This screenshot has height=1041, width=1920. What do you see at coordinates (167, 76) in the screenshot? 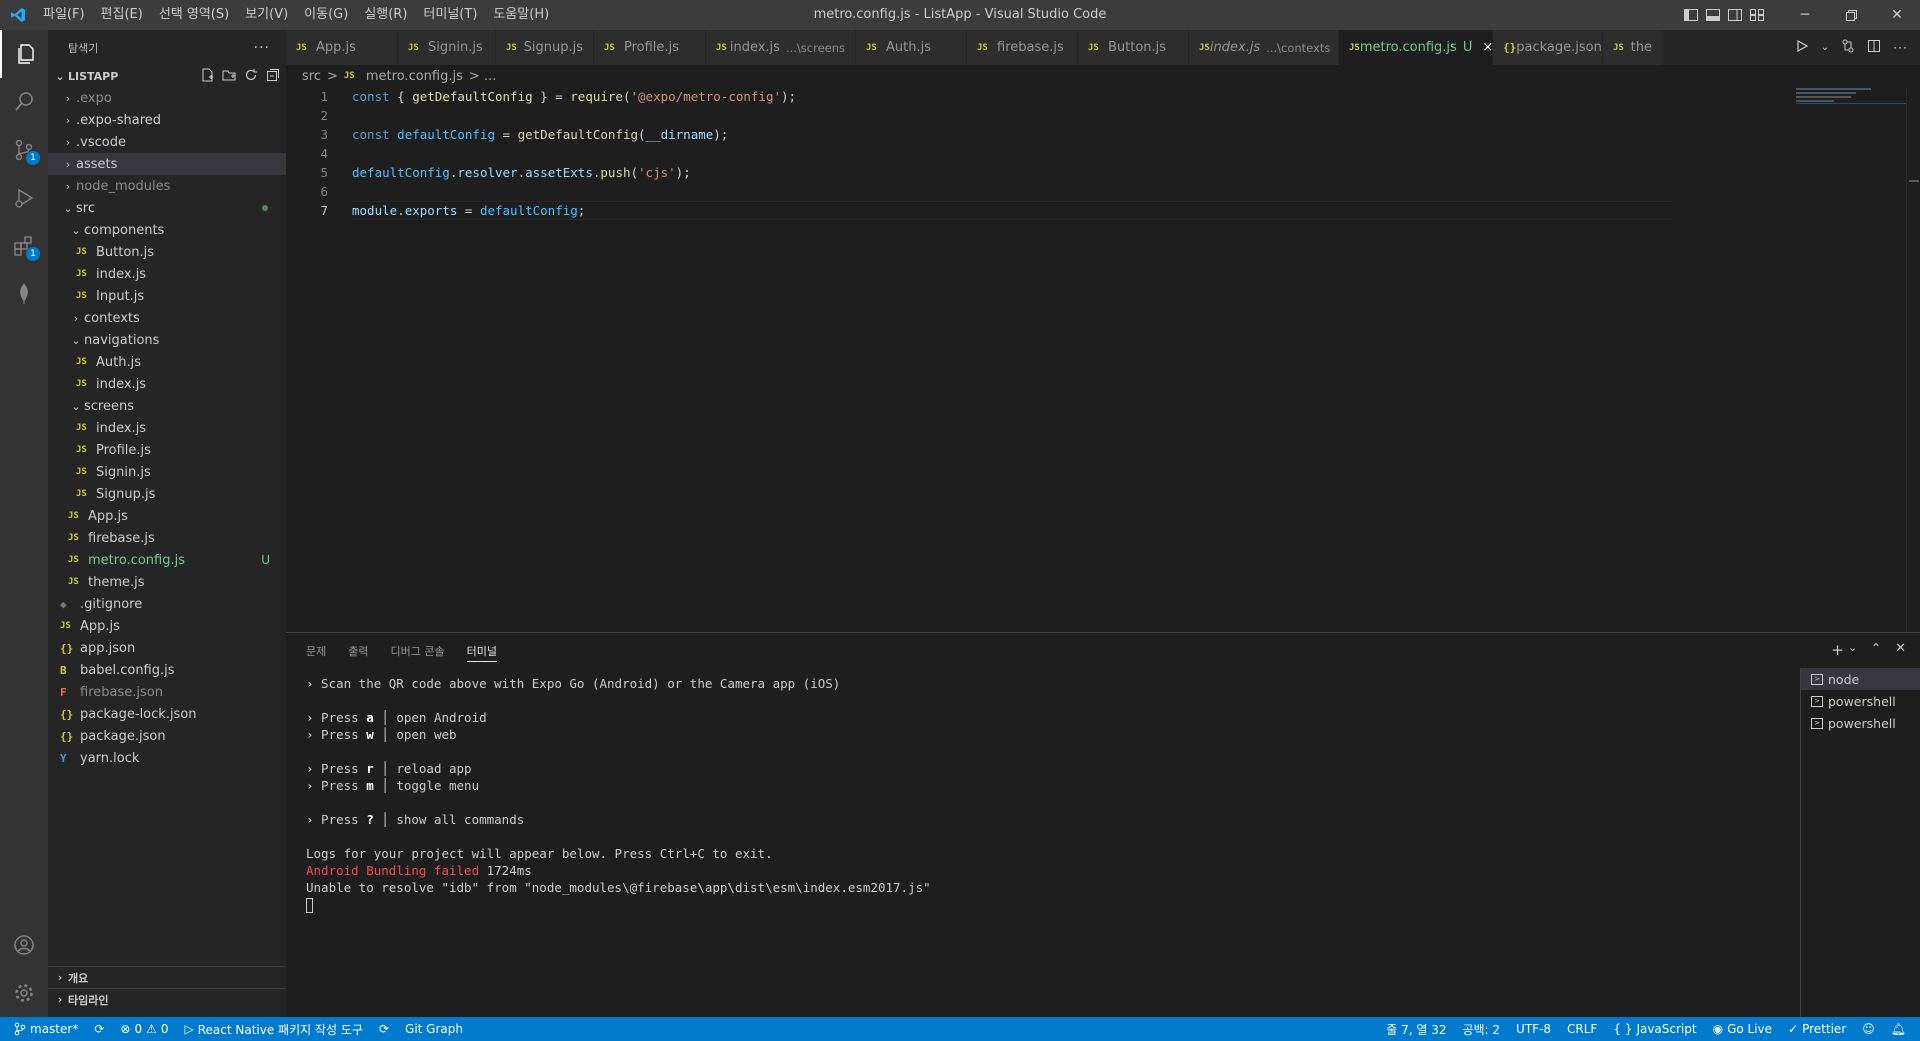
I see `workspace-section-header: ⌄ LISTAPP` at bounding box center [167, 76].